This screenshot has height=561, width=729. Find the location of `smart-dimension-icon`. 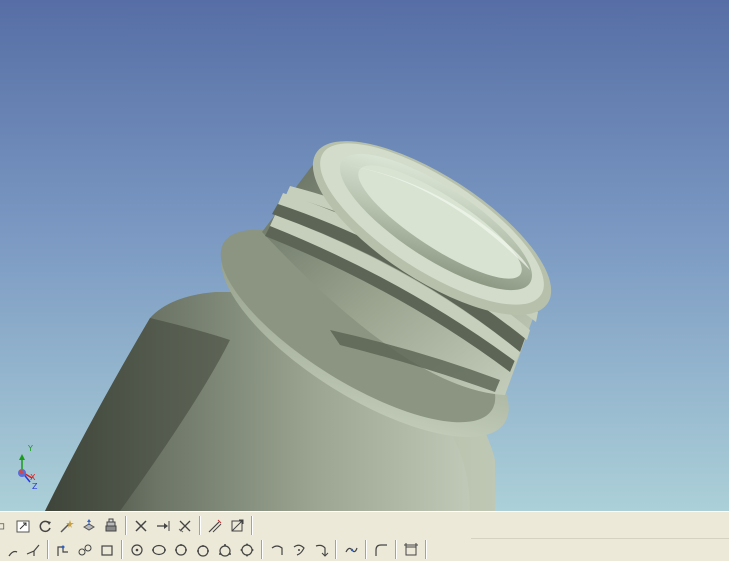

smart-dimension-icon is located at coordinates (215, 525).